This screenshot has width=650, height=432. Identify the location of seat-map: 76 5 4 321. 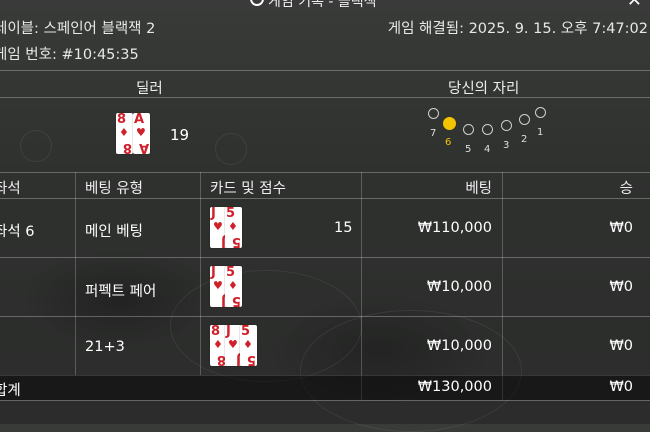
(490, 134).